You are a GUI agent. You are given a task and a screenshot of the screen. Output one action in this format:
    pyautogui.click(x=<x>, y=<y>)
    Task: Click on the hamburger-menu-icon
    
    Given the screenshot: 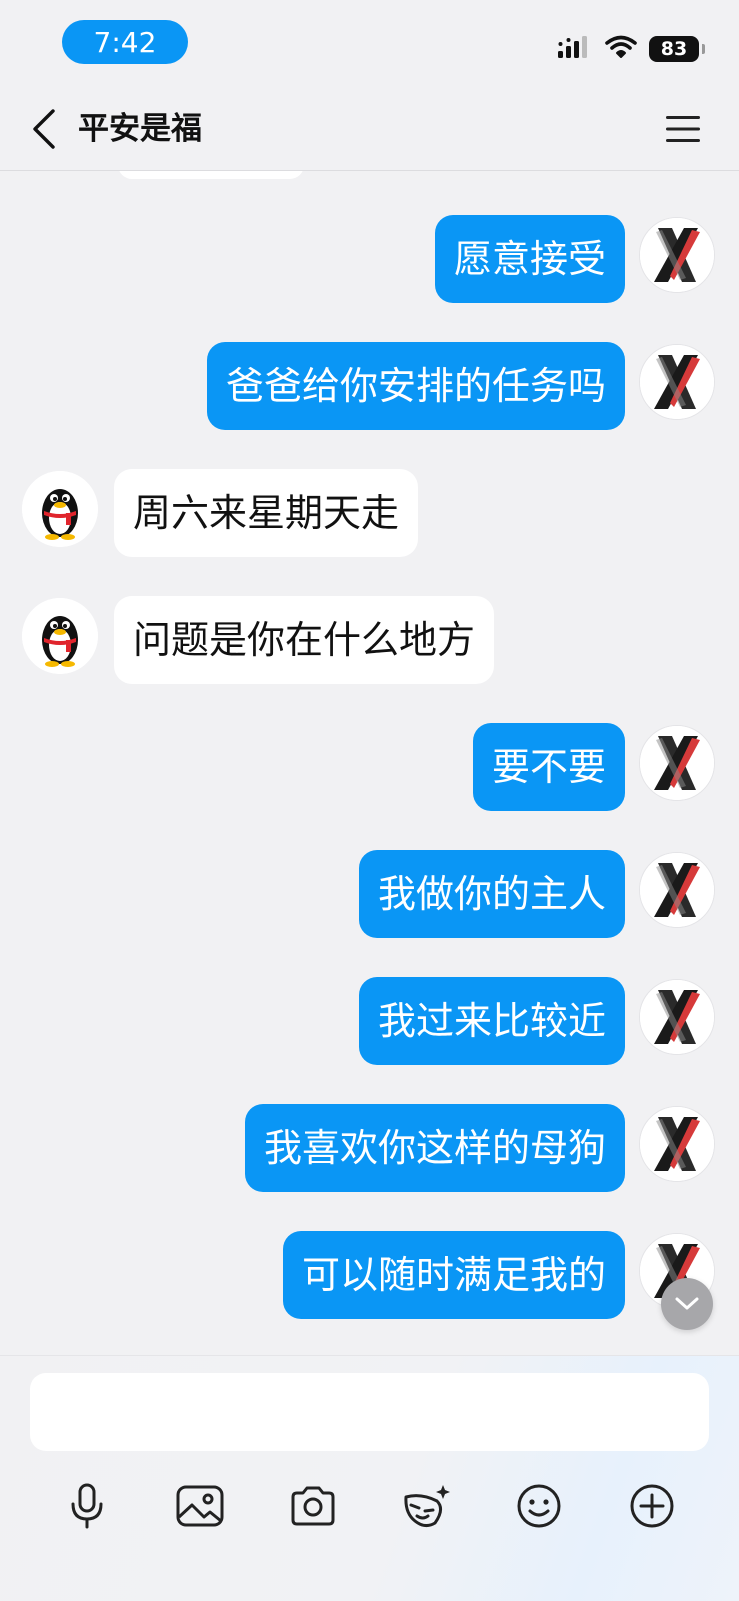 What is the action you would take?
    pyautogui.click(x=683, y=129)
    